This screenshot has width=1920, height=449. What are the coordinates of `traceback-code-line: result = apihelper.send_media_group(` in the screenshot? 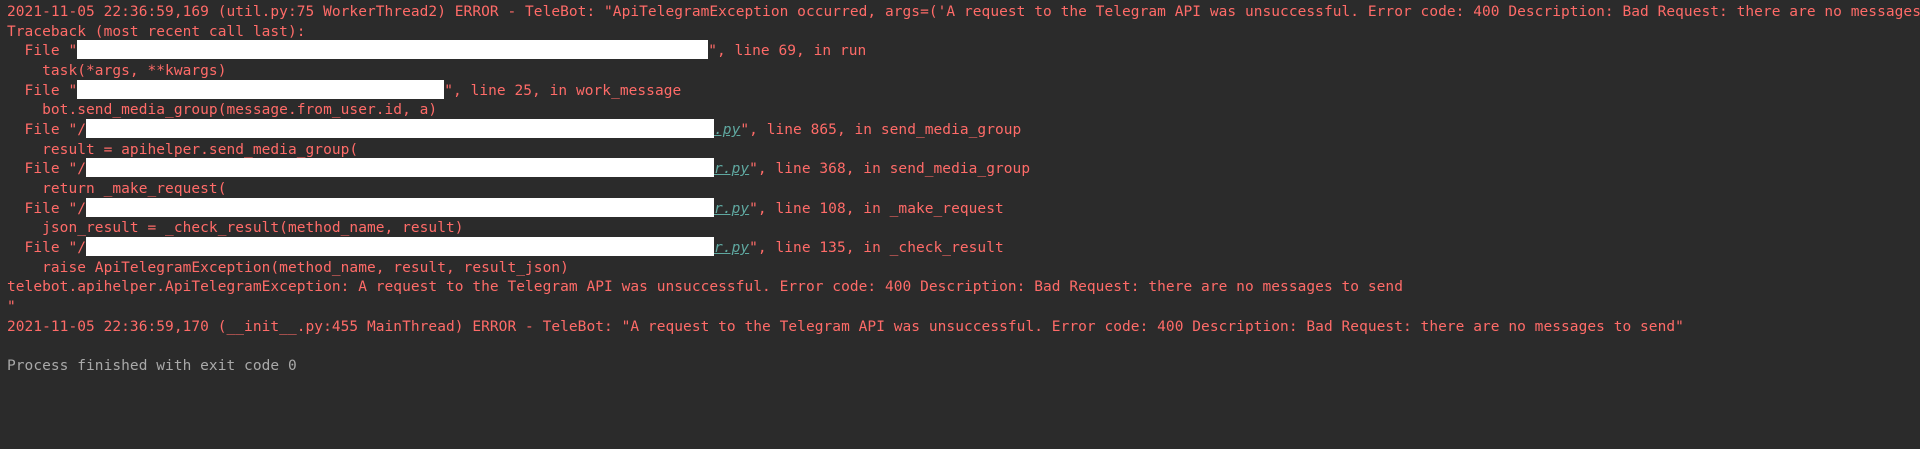 It's located at (183, 150).